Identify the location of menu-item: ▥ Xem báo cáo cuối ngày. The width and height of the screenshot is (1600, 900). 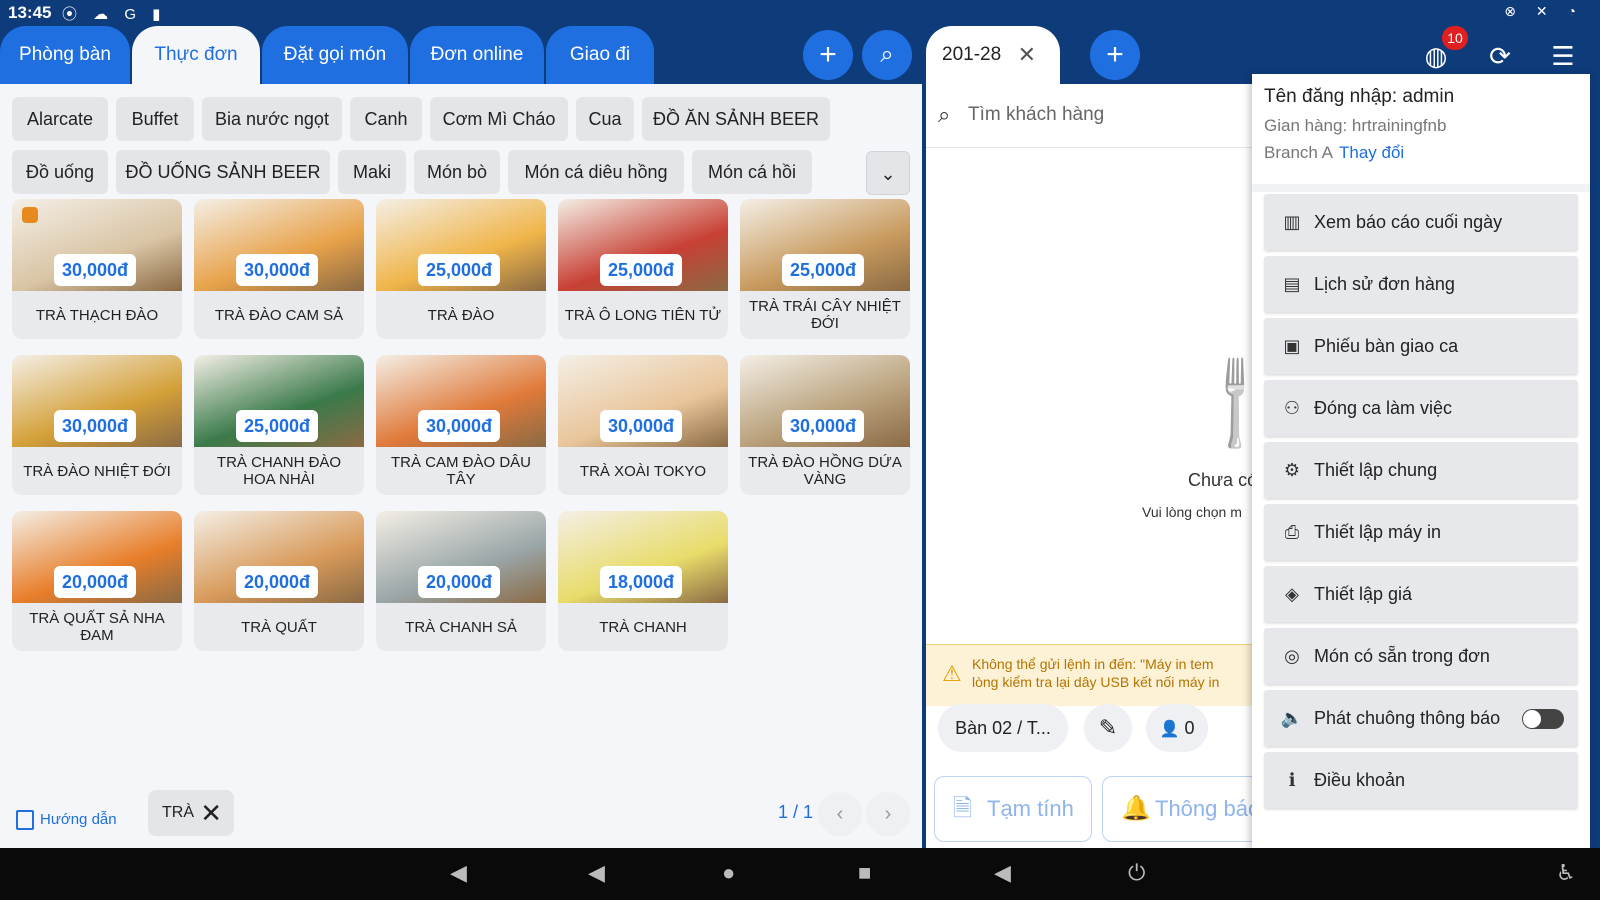
(1421, 222).